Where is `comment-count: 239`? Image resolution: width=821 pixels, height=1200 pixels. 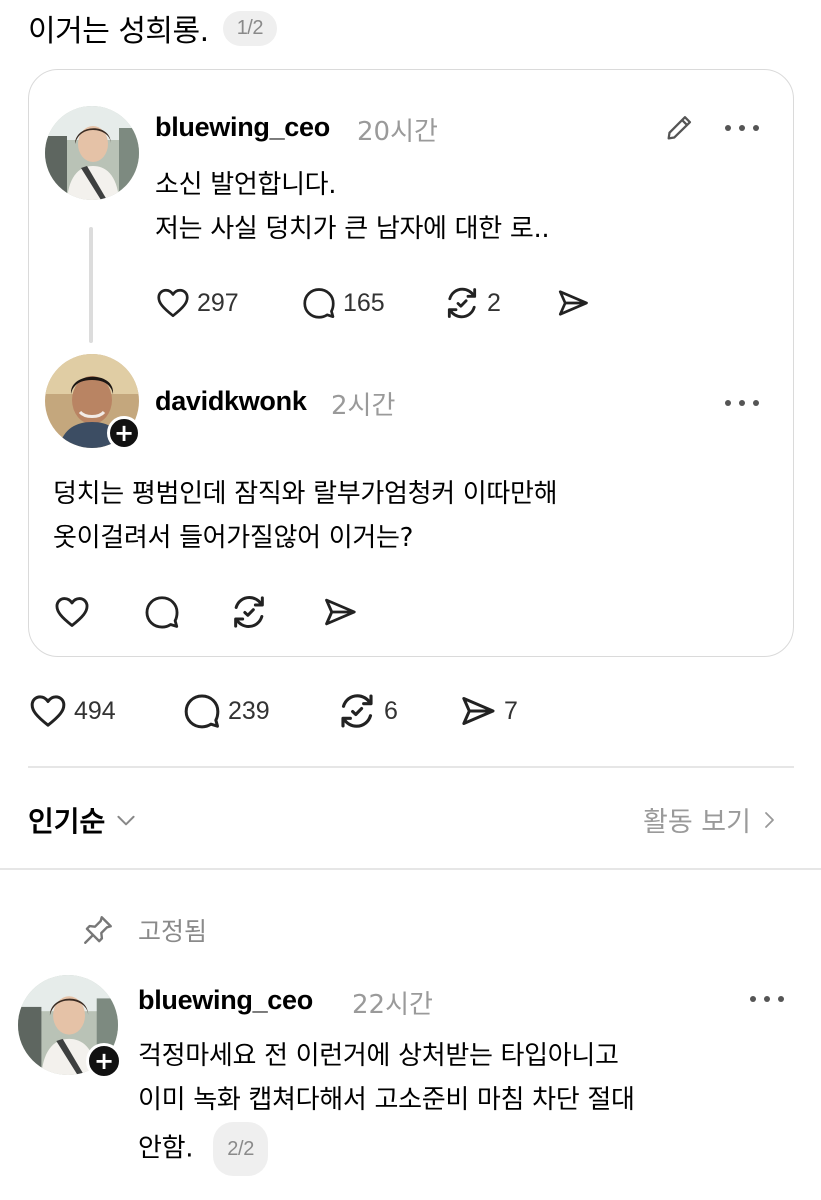
comment-count: 239 is located at coordinates (249, 710).